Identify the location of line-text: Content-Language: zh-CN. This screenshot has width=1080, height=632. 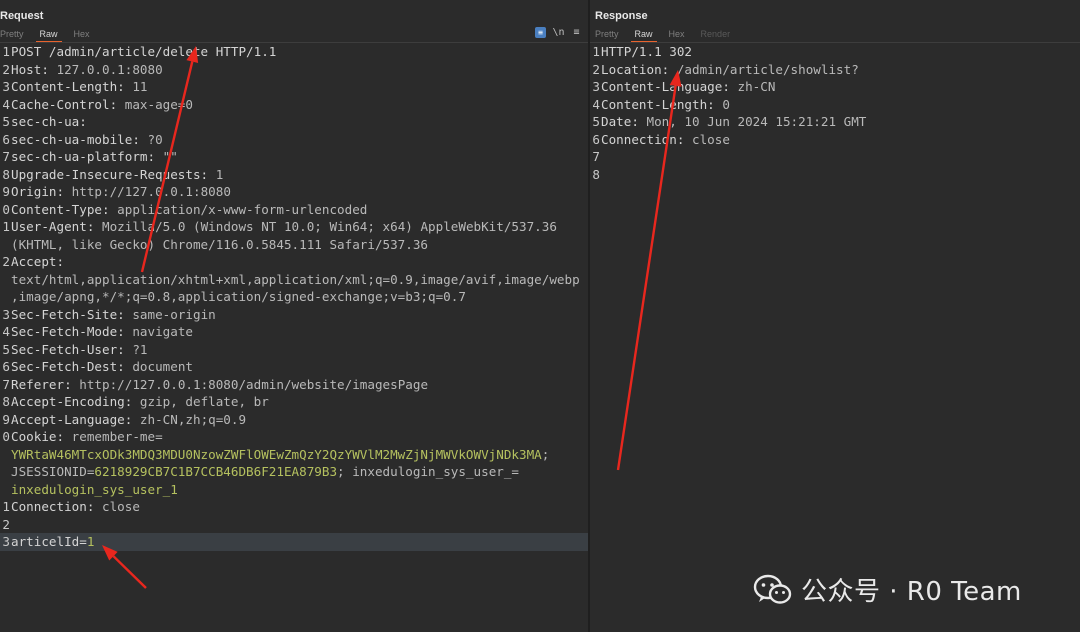
(687, 87).